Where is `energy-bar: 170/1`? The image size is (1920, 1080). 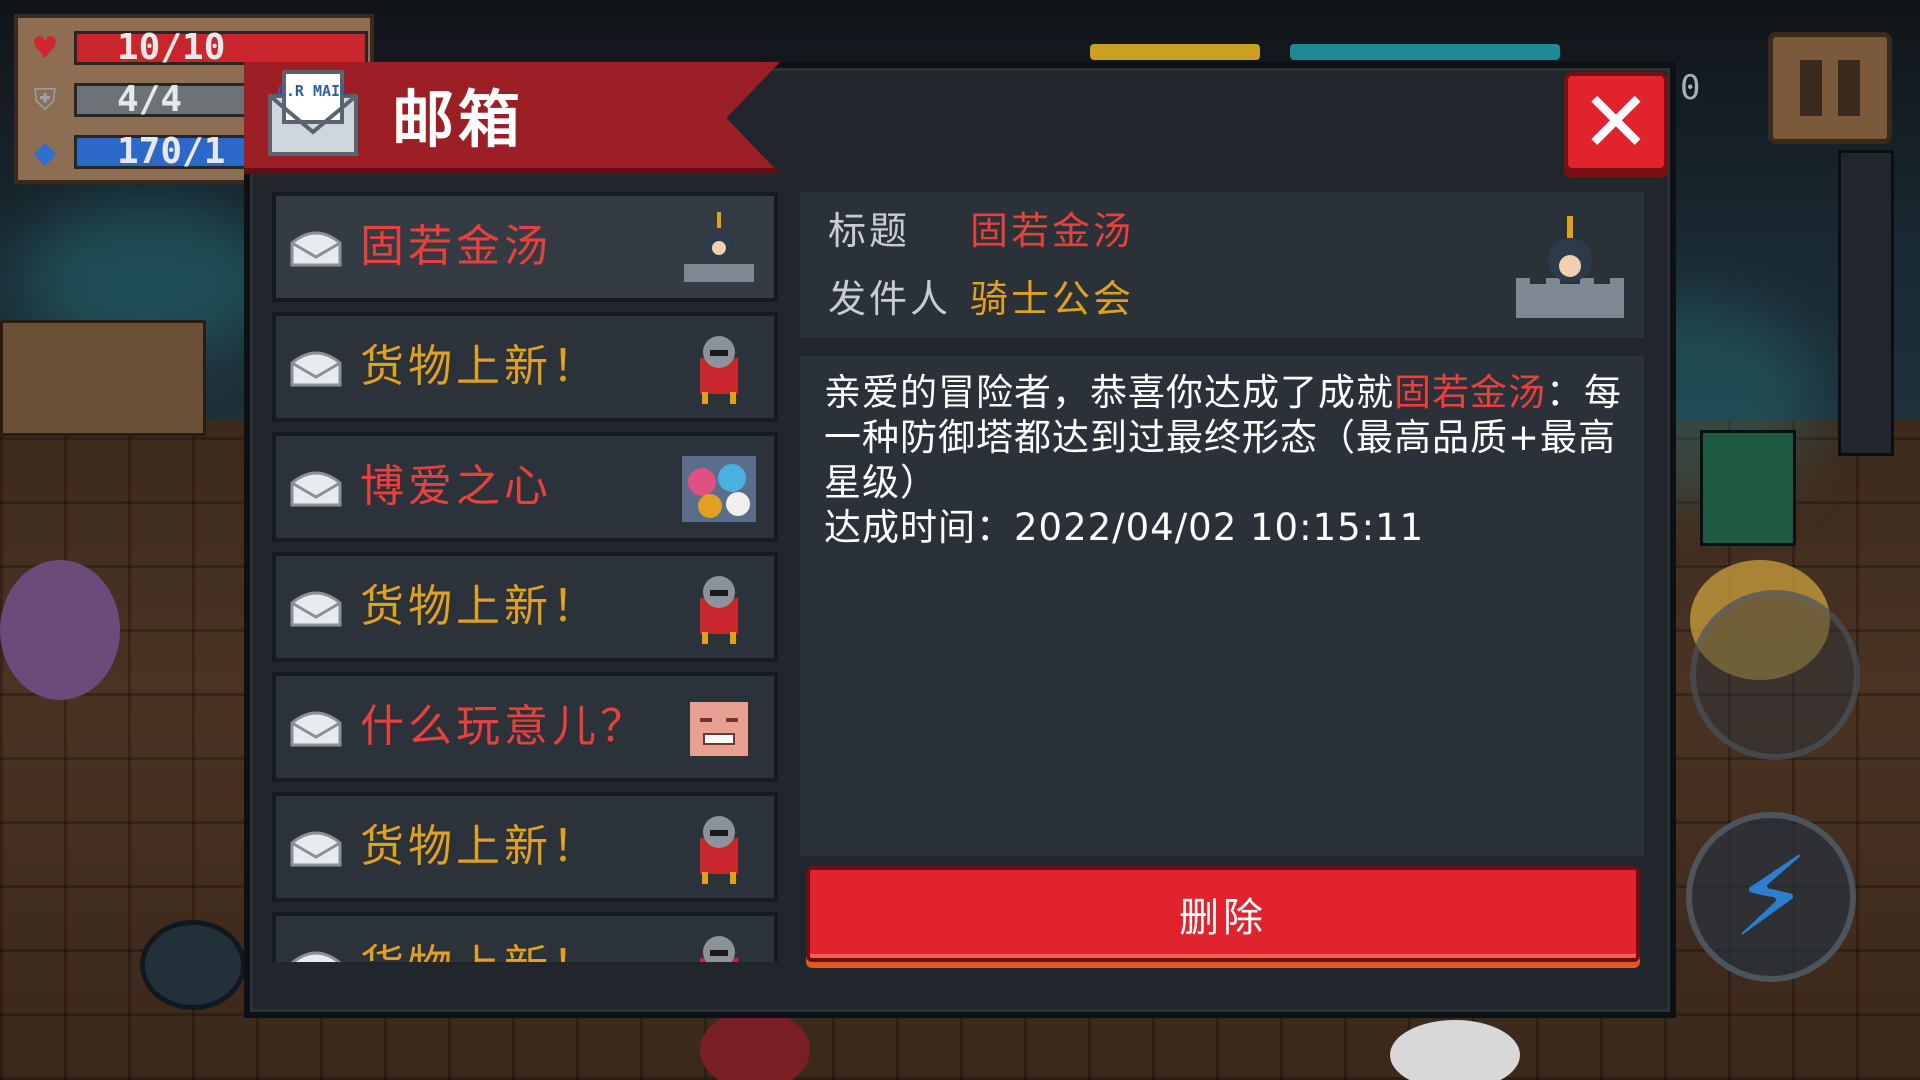
energy-bar: 170/1 is located at coordinates (221, 151).